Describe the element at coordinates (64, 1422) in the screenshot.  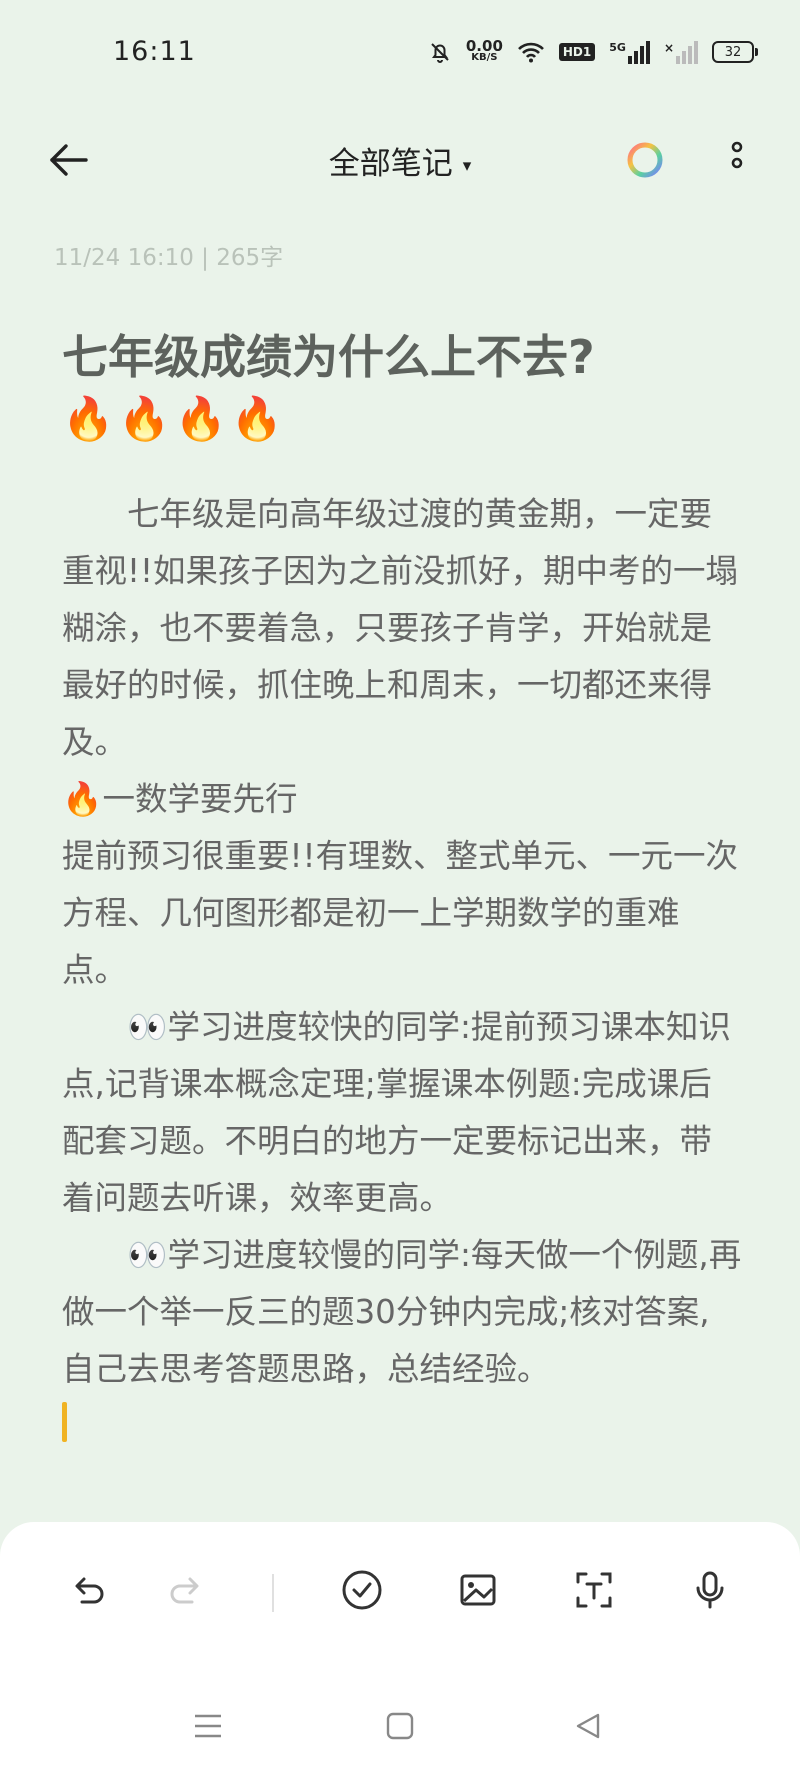
I see `text-cursor` at that location.